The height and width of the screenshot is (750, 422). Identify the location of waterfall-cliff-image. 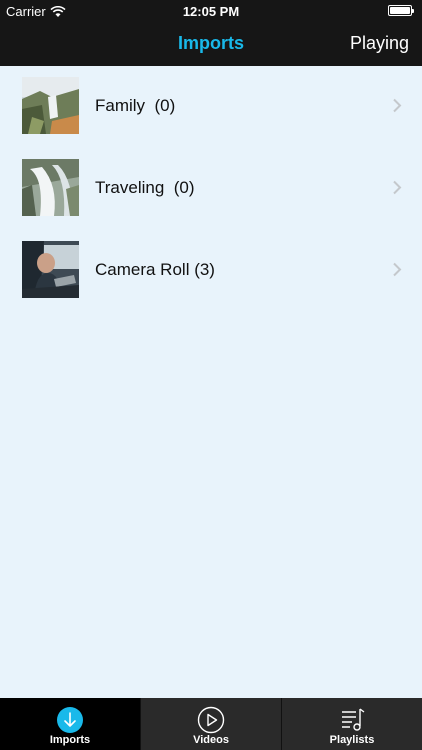
(50, 105).